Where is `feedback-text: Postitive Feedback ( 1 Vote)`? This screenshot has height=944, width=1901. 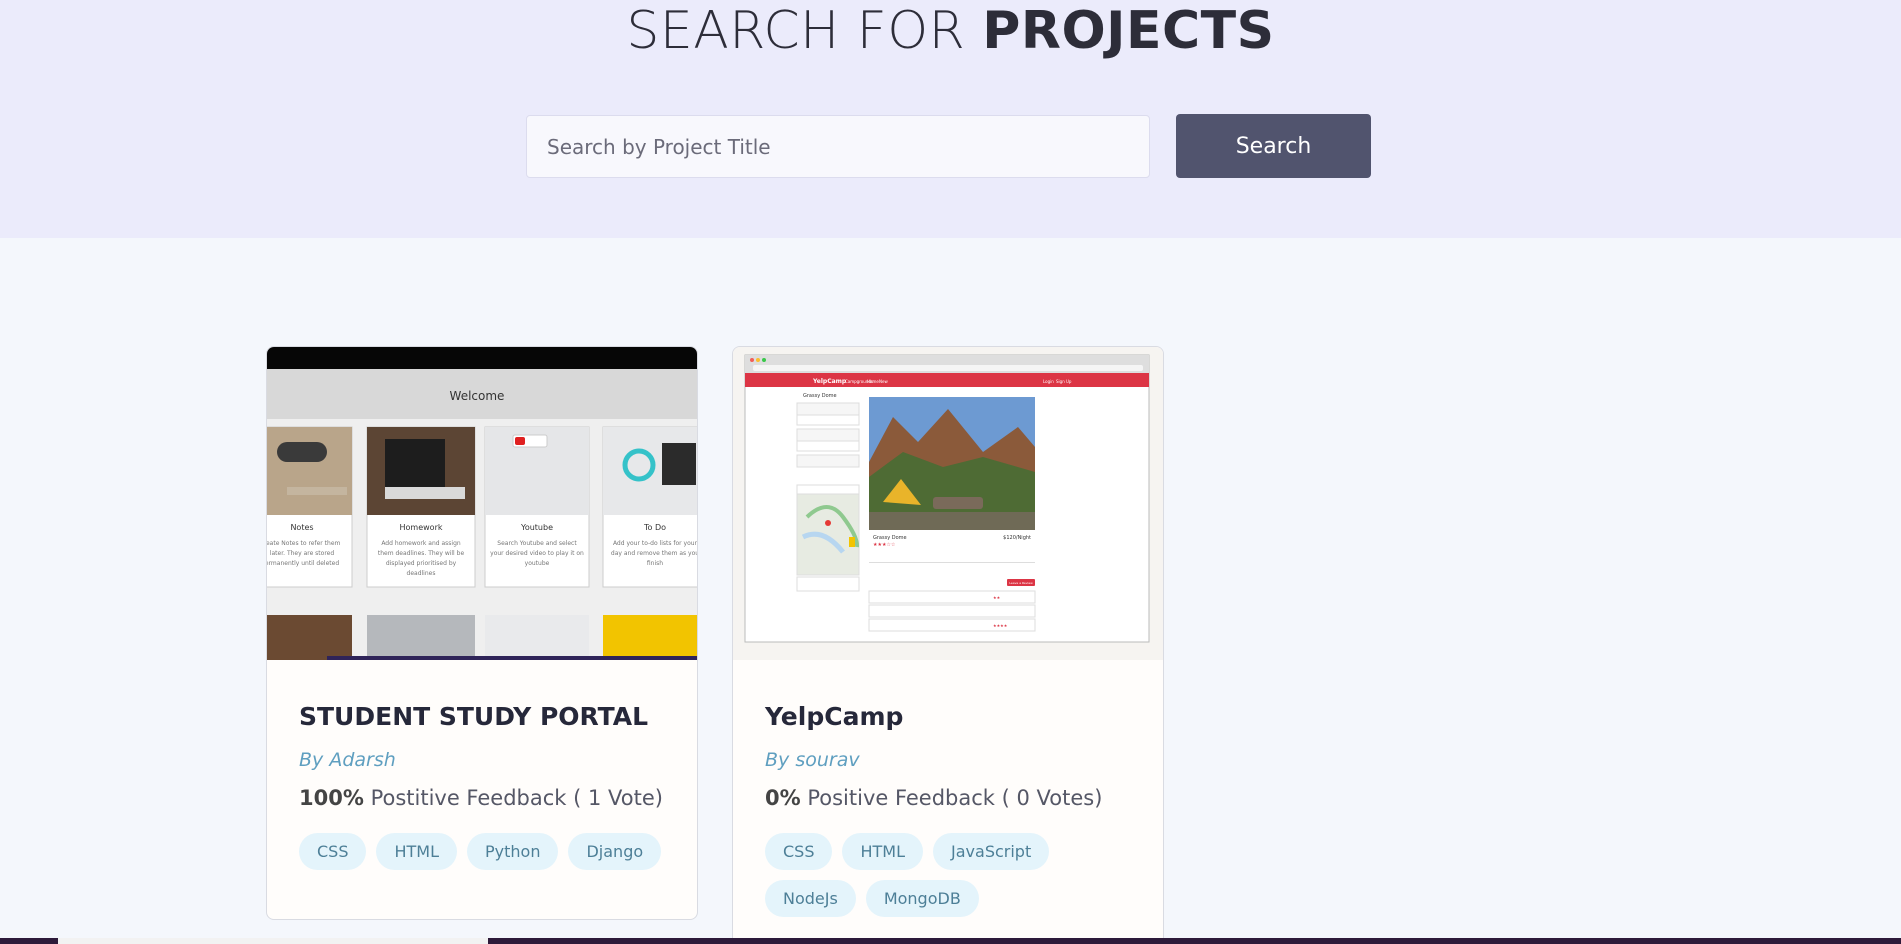
feedback-text: Postitive Feedback ( 1 Vote) is located at coordinates (513, 798).